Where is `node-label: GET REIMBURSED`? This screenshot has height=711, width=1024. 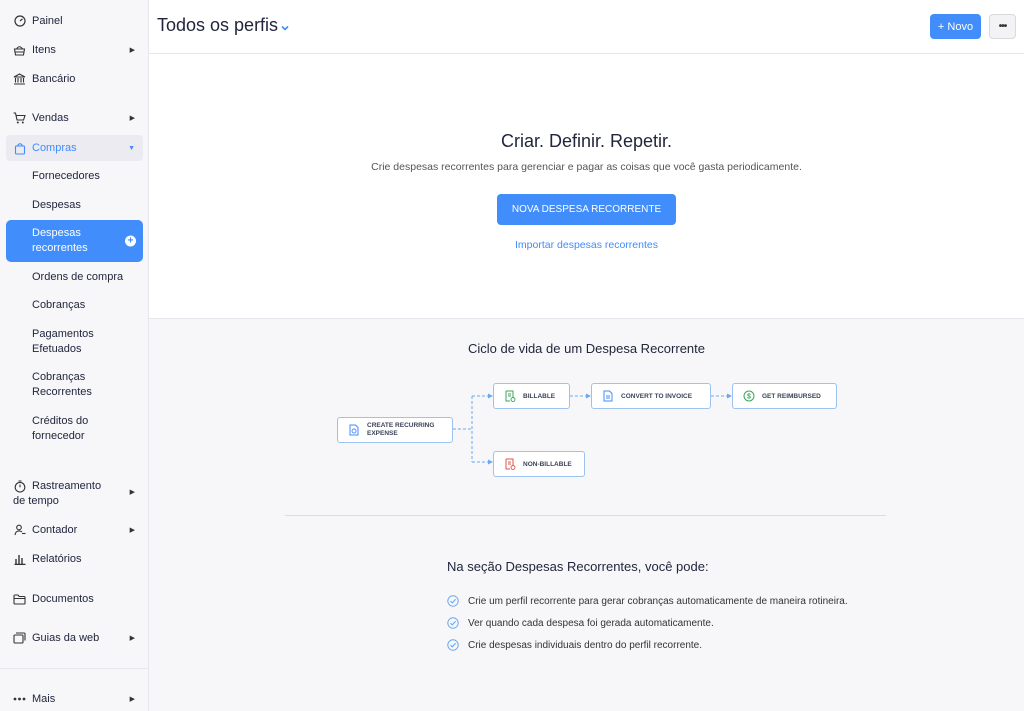
node-label: GET REIMBURSED is located at coordinates (791, 396).